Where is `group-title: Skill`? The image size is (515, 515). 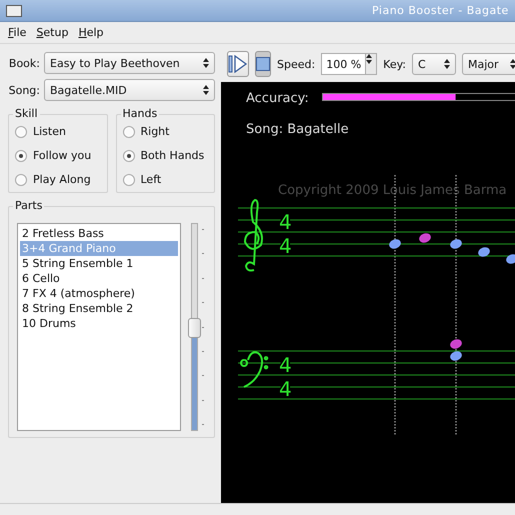
group-title: Skill is located at coordinates (26, 113).